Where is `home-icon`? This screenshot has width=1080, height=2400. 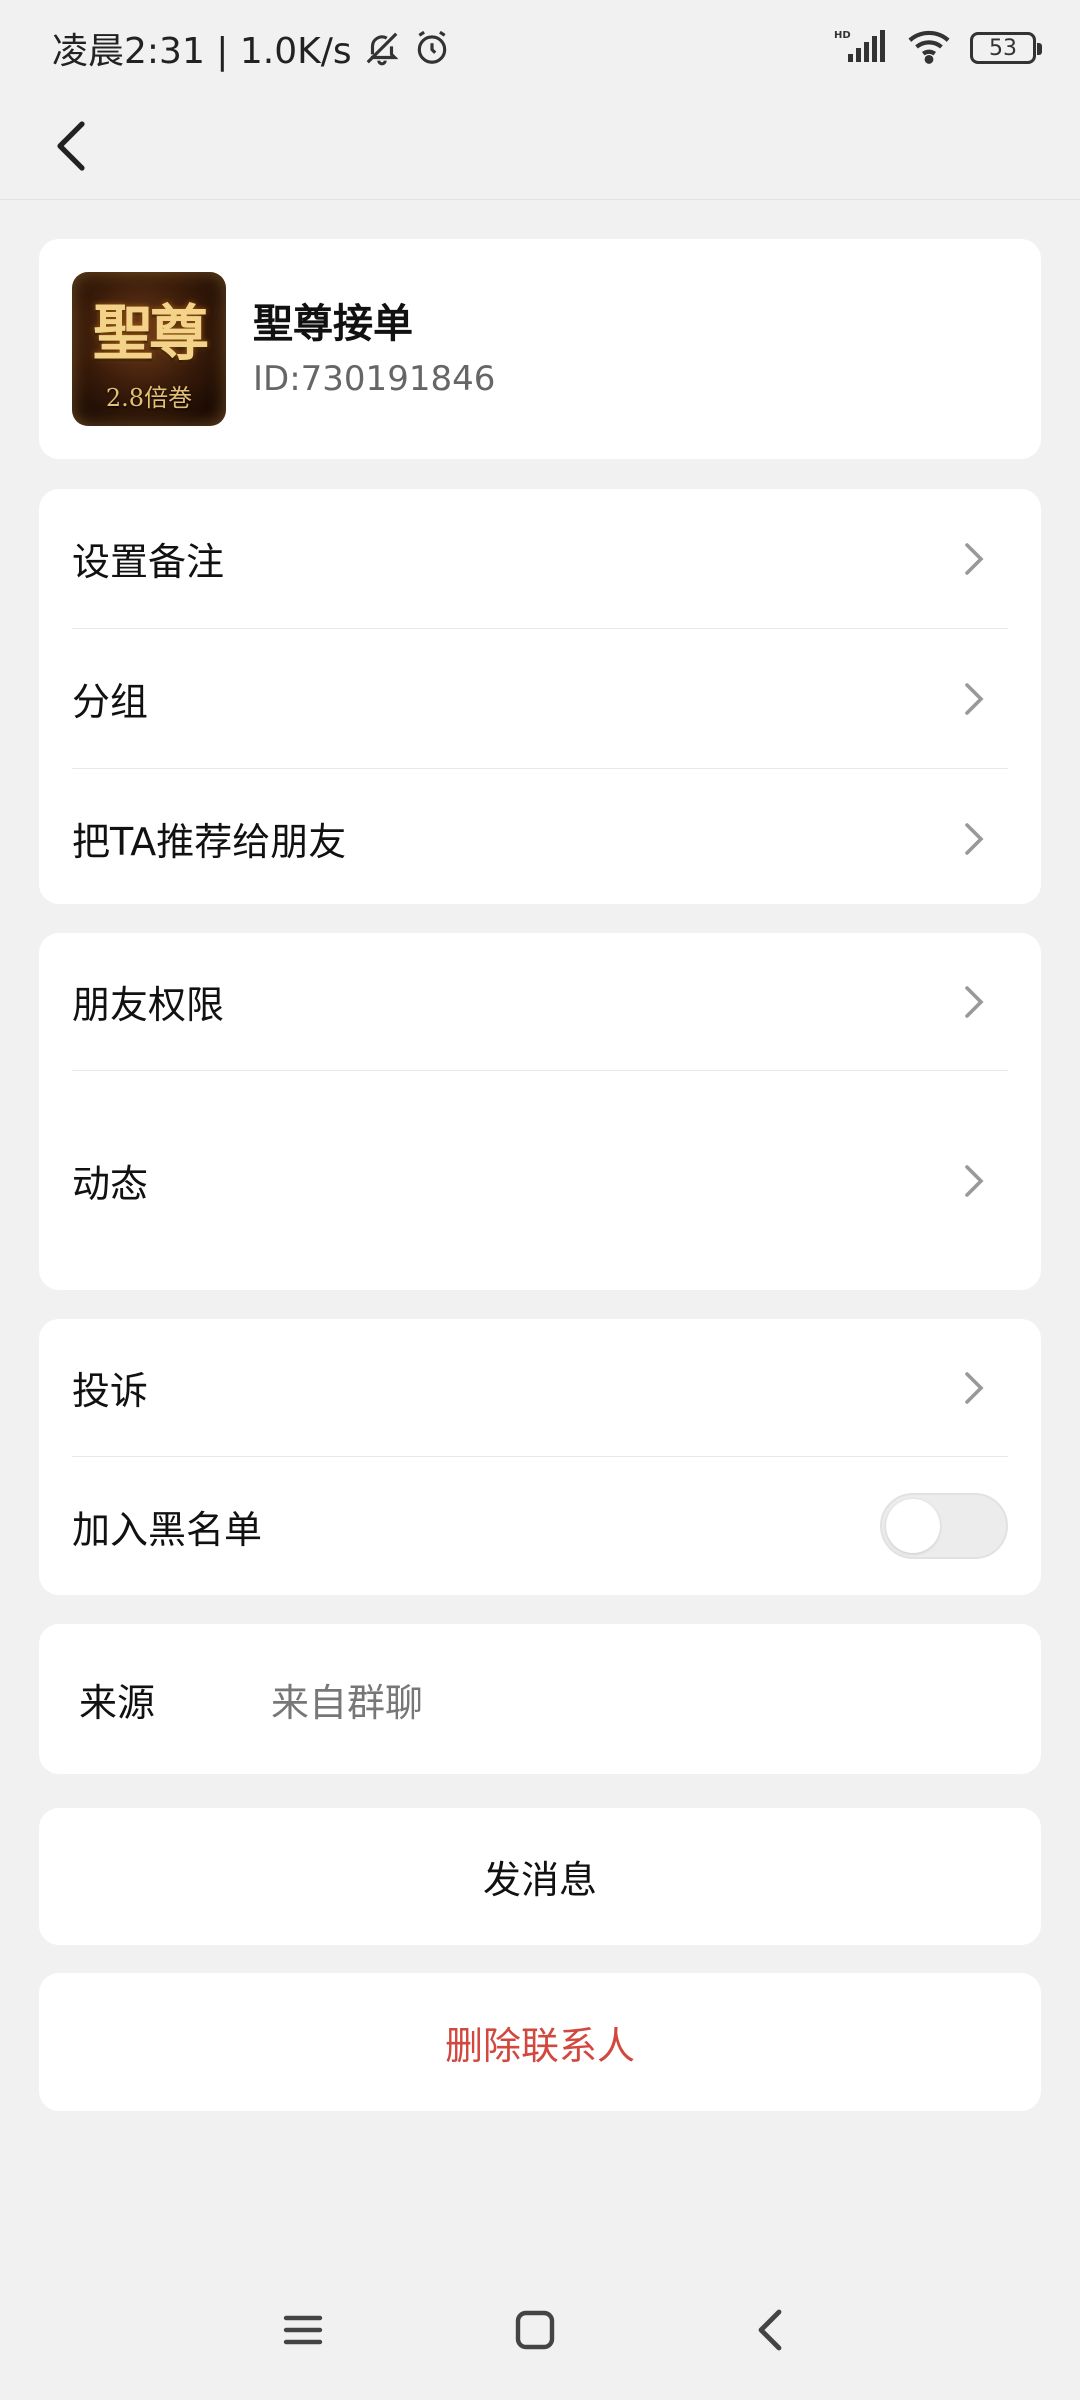
home-icon is located at coordinates (535, 2330).